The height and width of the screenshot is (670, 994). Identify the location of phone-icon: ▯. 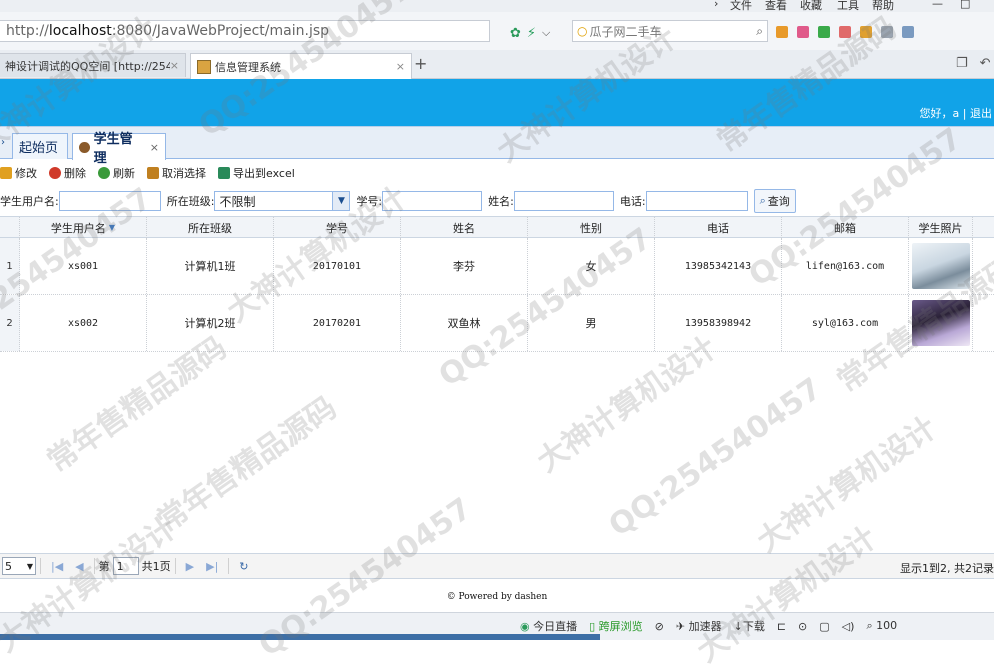
(592, 626).